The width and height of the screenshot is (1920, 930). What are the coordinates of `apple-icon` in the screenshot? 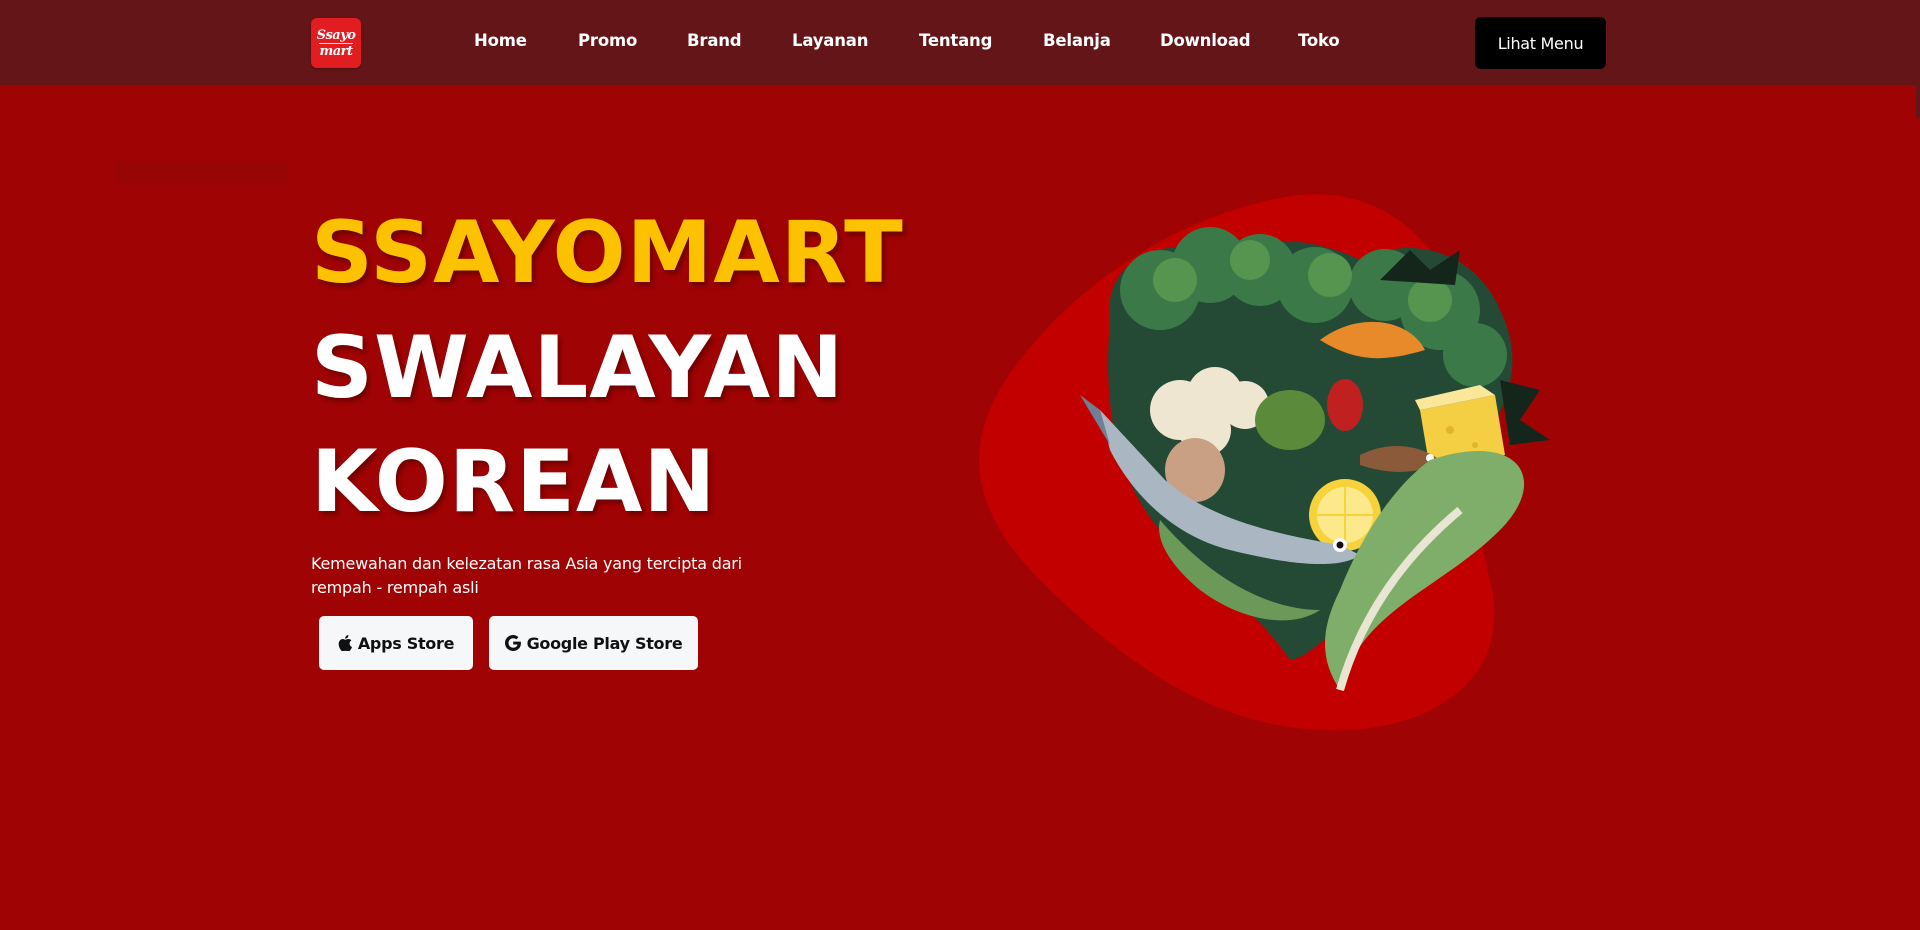 It's located at (345, 643).